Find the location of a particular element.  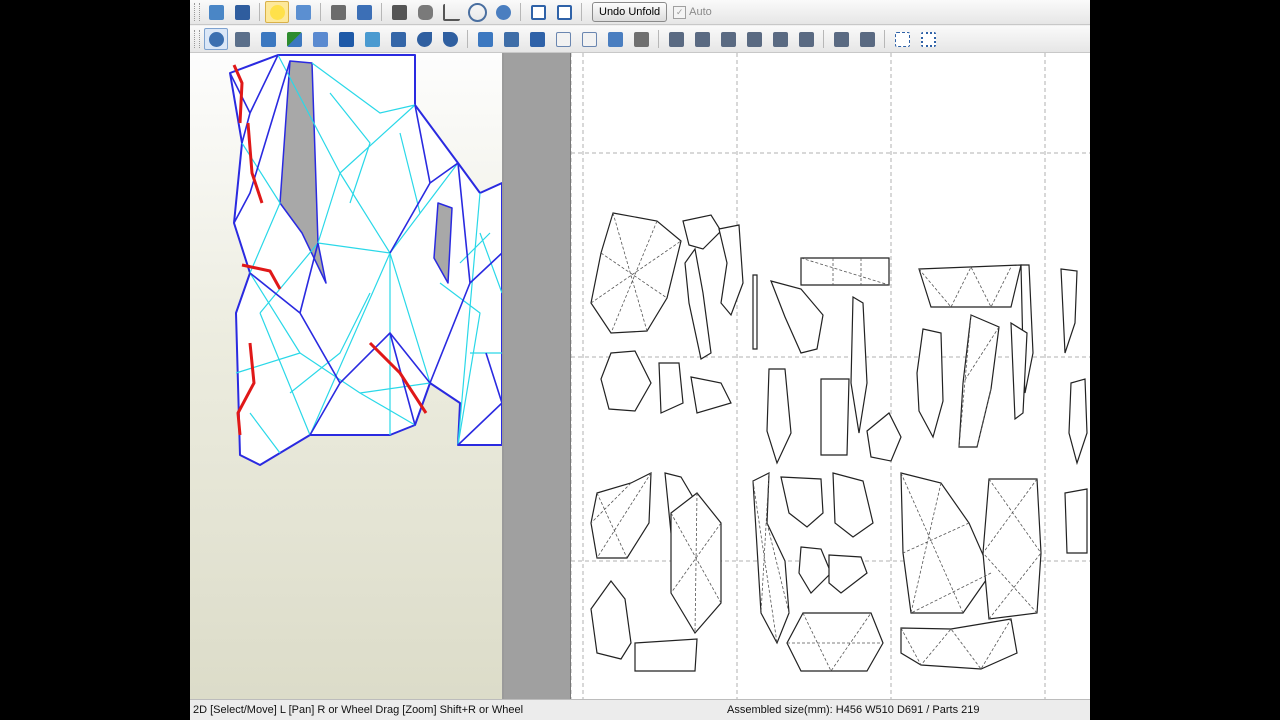

open-button is located at coordinates (216, 12).